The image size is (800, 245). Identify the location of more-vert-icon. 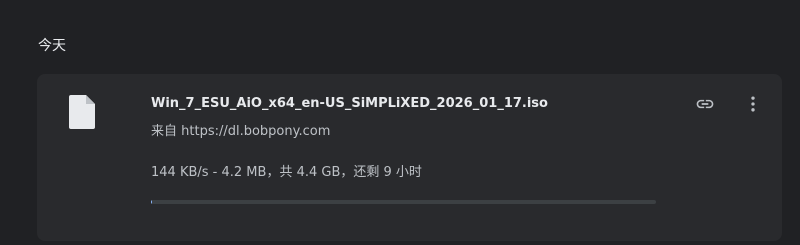
(753, 104).